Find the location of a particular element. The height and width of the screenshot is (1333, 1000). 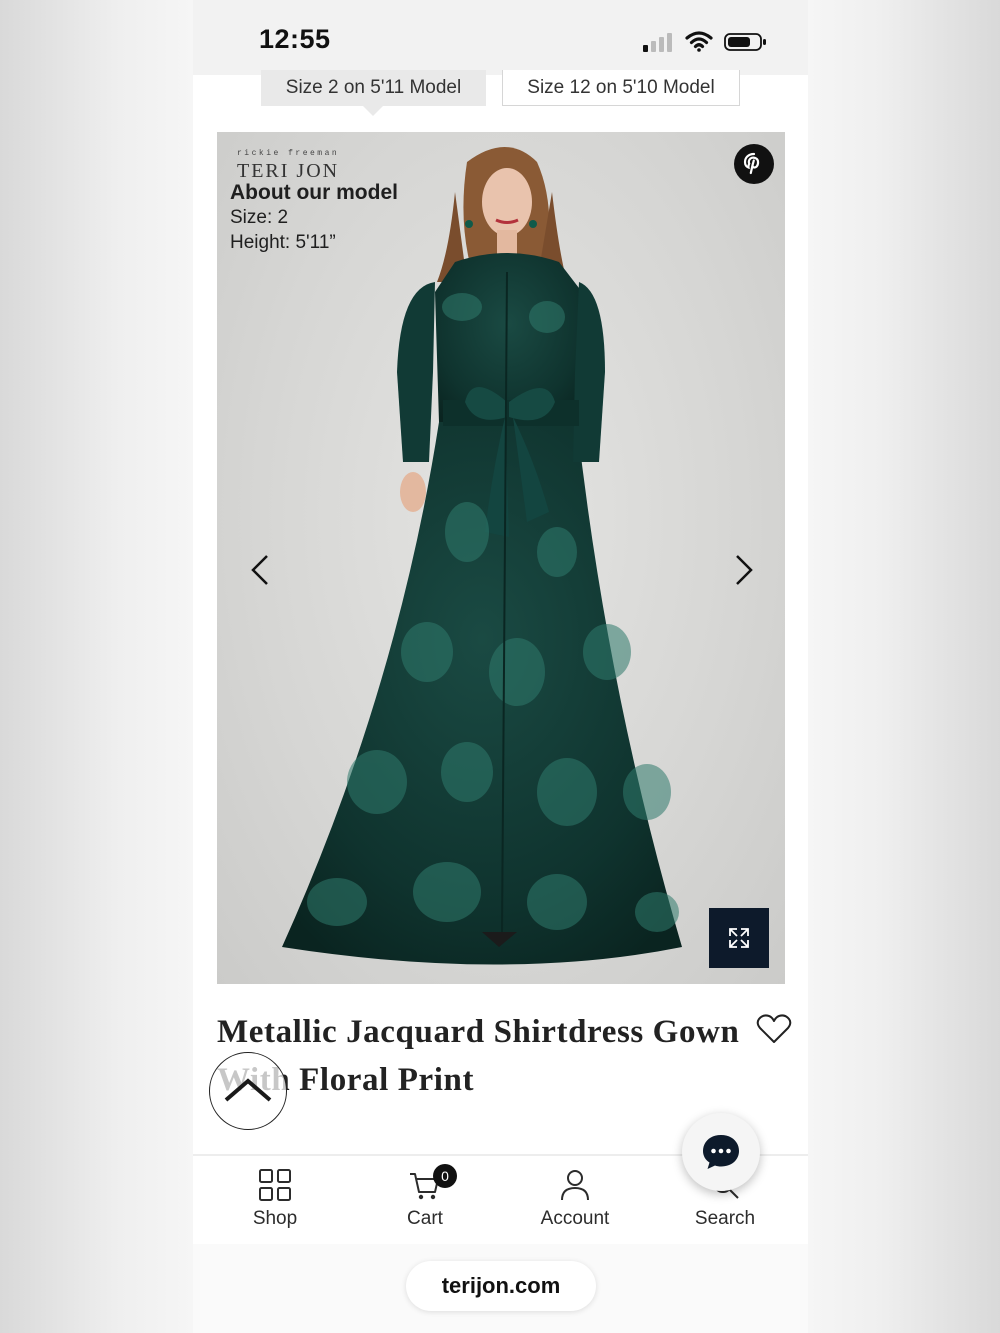

battery-icon is located at coordinates (745, 42).